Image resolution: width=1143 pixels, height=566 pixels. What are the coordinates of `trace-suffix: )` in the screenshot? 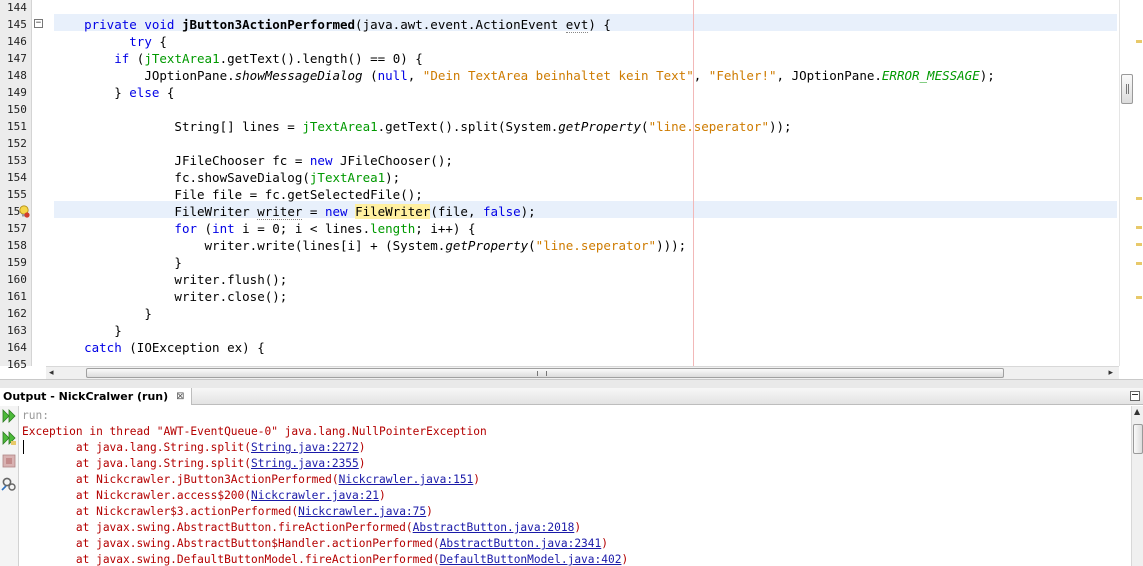 It's located at (477, 479).